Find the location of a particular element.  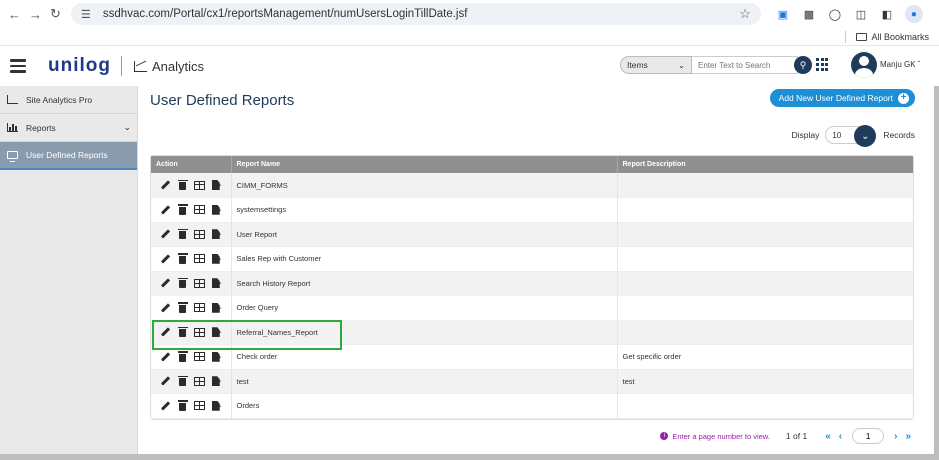

records-per-page-select: 10 ⌄ is located at coordinates (851, 136).